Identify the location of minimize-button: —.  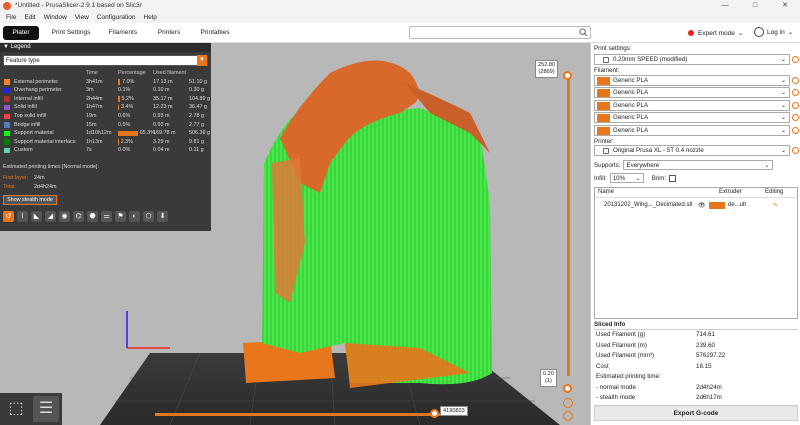
(725, 5).